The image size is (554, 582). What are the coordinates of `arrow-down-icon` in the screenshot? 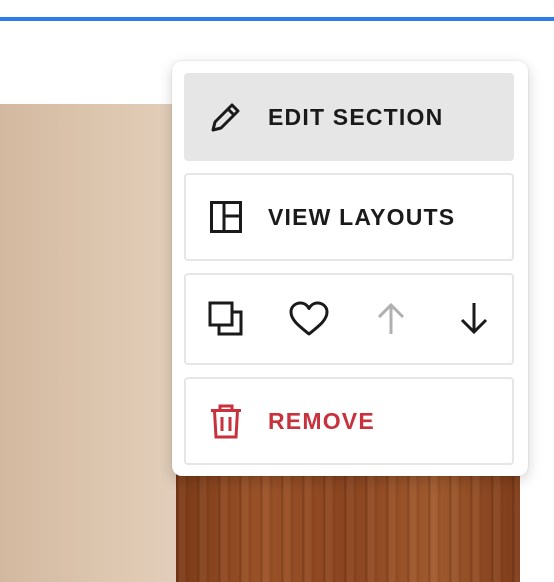 It's located at (474, 319).